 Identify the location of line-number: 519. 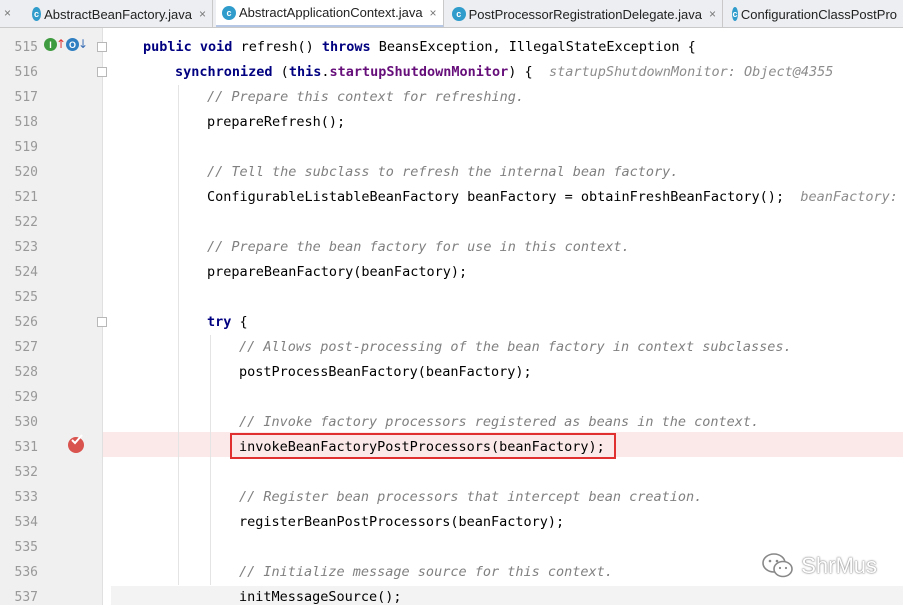
(26, 147).